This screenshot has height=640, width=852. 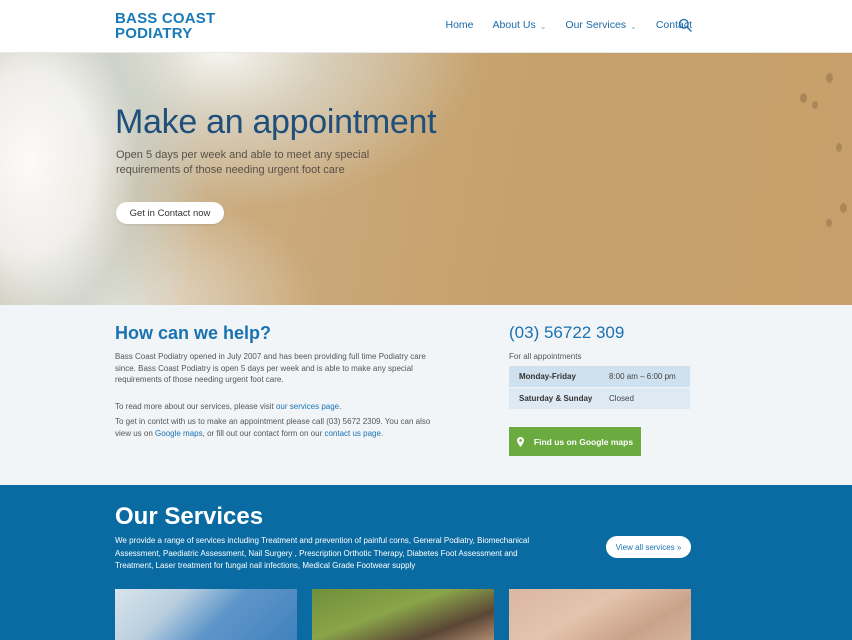 What do you see at coordinates (189, 516) in the screenshot?
I see `services-title: Our Services` at bounding box center [189, 516].